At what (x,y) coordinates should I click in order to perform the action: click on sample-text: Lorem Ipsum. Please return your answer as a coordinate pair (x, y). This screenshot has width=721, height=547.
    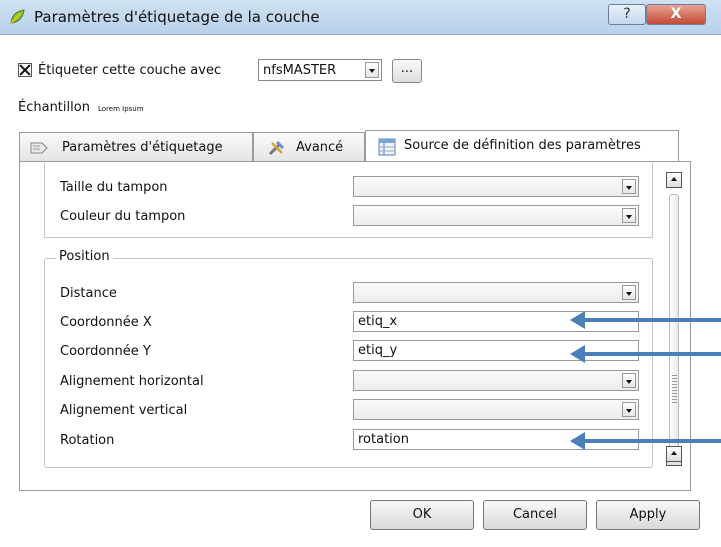
    Looking at the image, I should click on (121, 109).